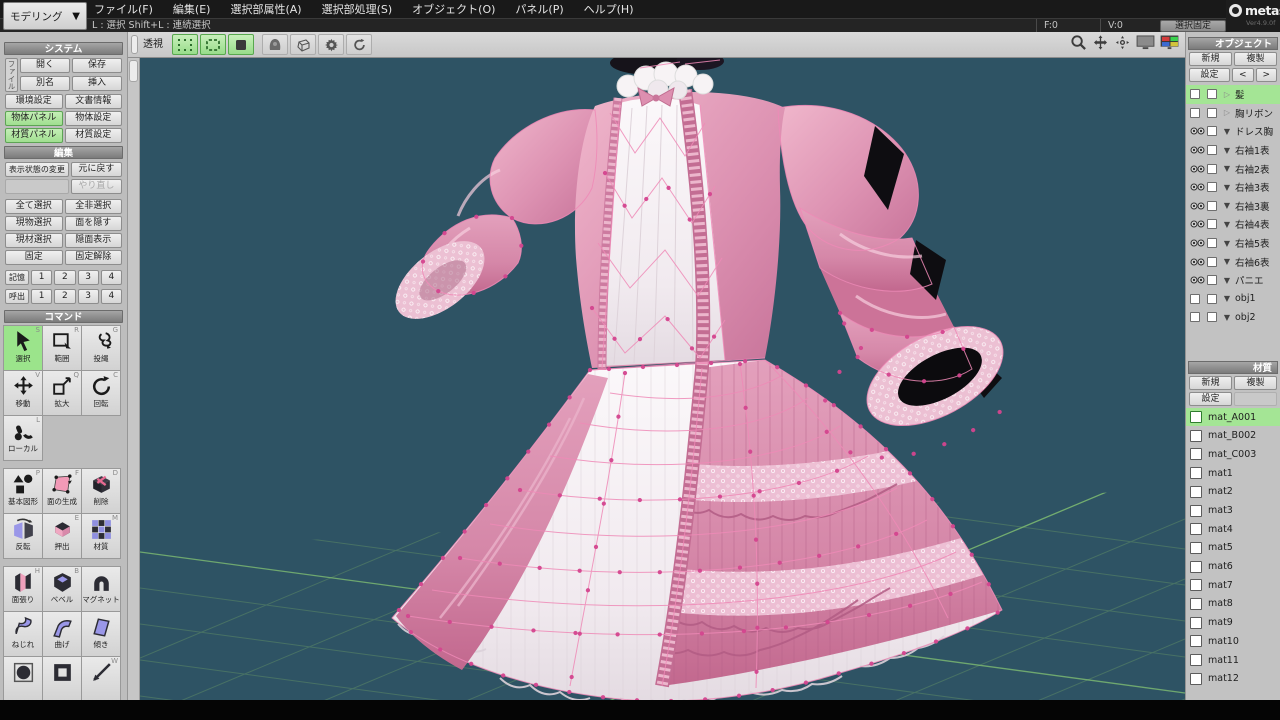 This screenshot has width=1280, height=720. I want to click on recall-slot-button: 2, so click(65, 296).